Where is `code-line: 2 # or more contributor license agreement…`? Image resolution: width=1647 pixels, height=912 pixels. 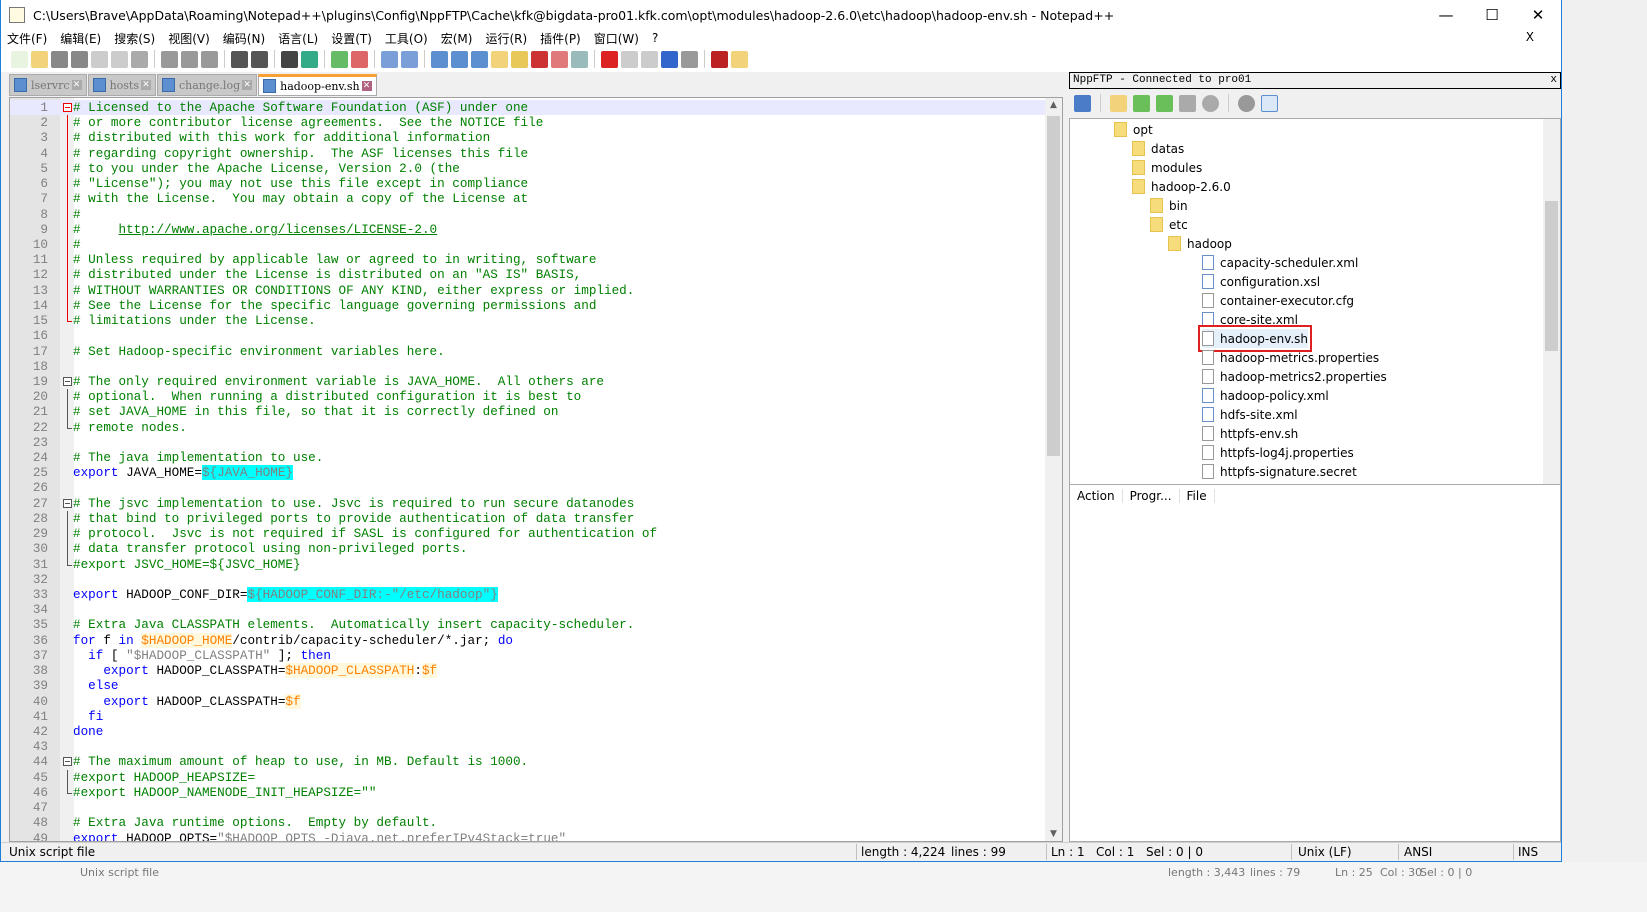
code-line: 2 # or more contributor license agreement… is located at coordinates (528, 123).